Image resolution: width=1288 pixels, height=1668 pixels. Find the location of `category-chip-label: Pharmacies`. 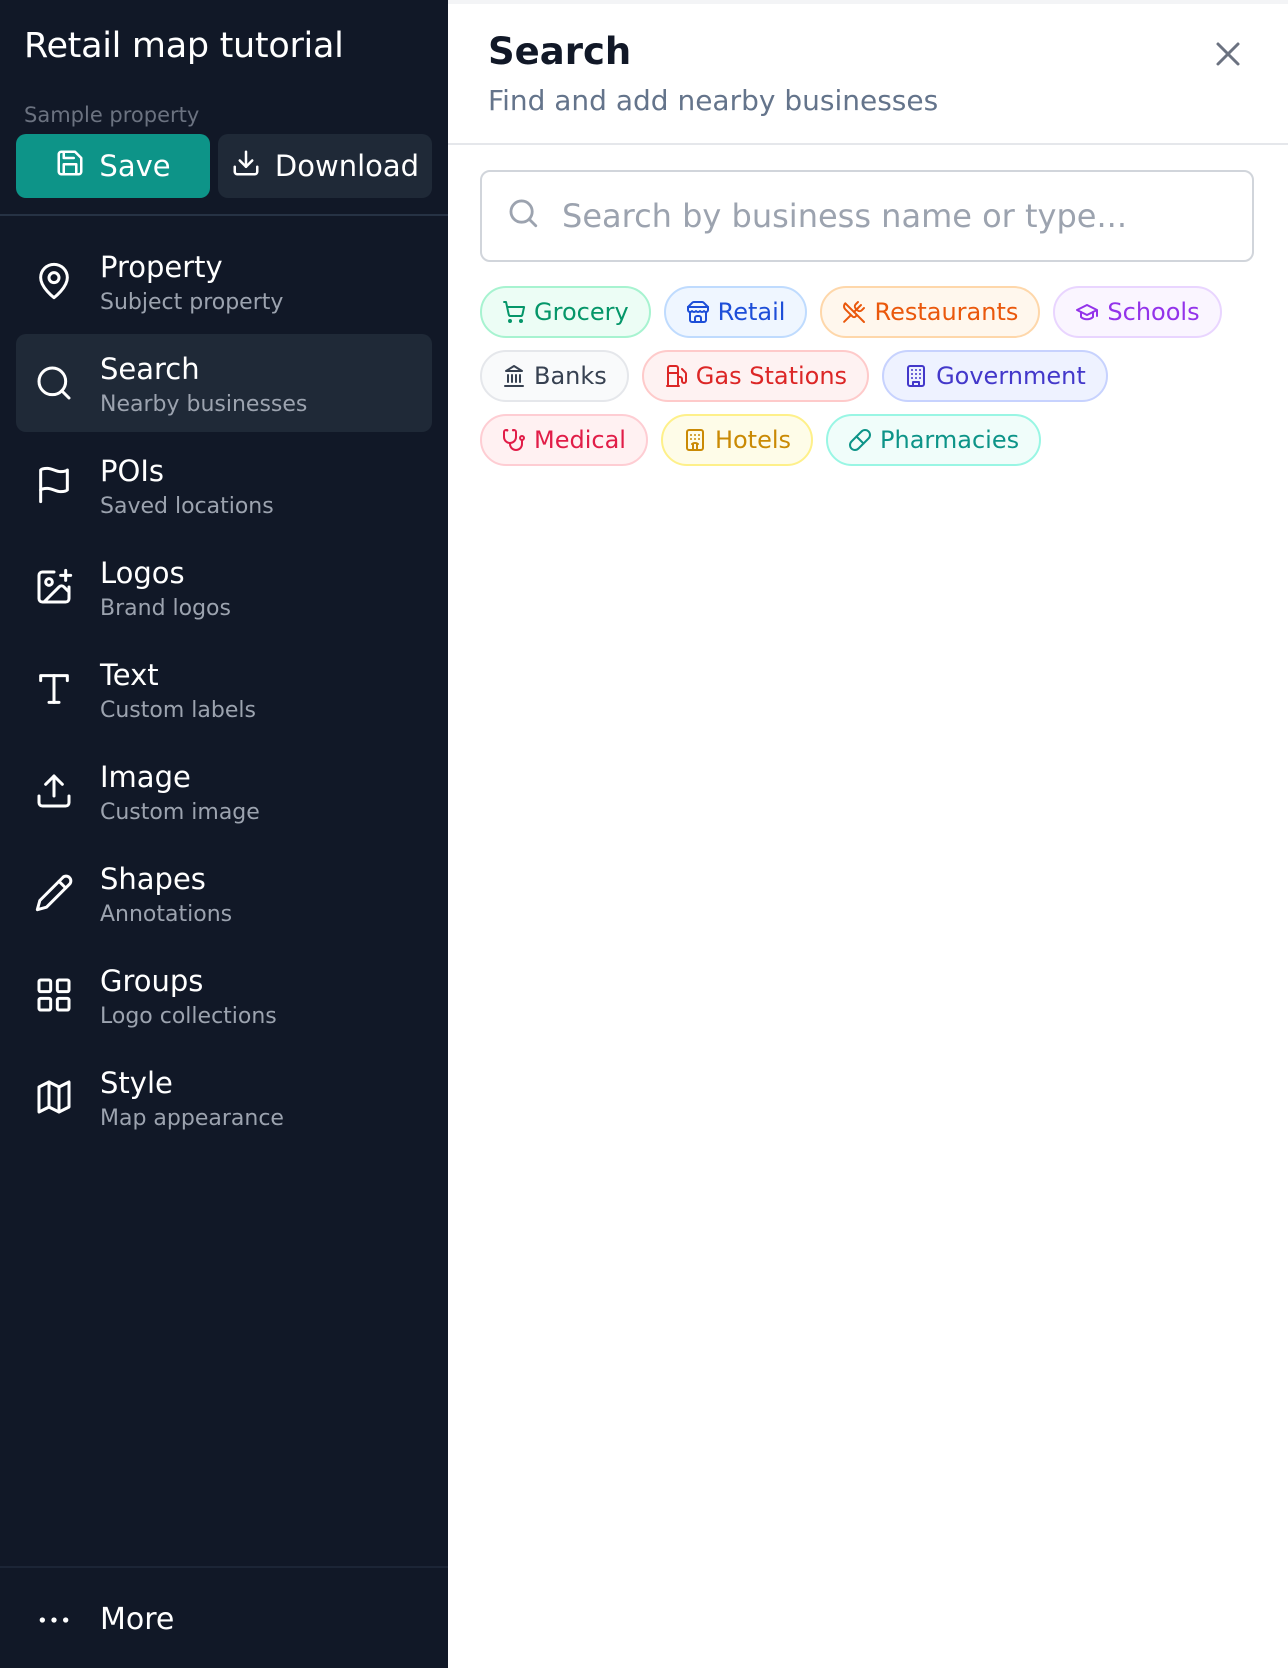

category-chip-label: Pharmacies is located at coordinates (950, 440).